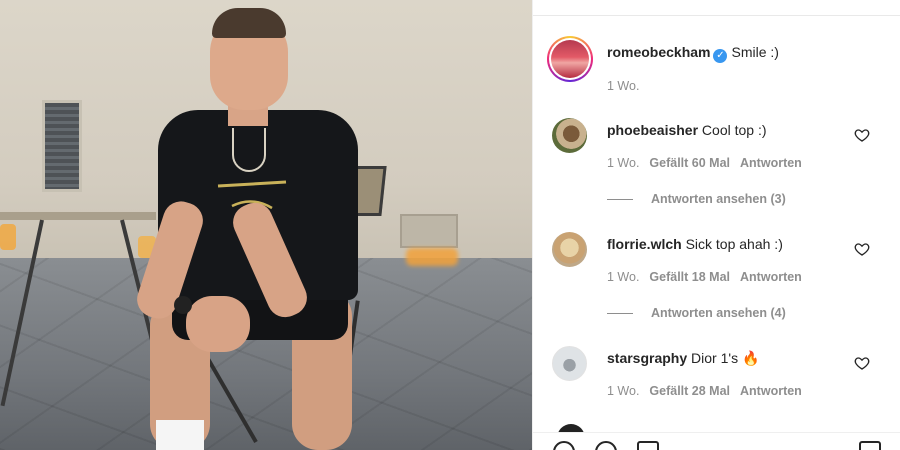  What do you see at coordinates (734, 244) in the screenshot?
I see `comment-text: Sick top ahah :)` at bounding box center [734, 244].